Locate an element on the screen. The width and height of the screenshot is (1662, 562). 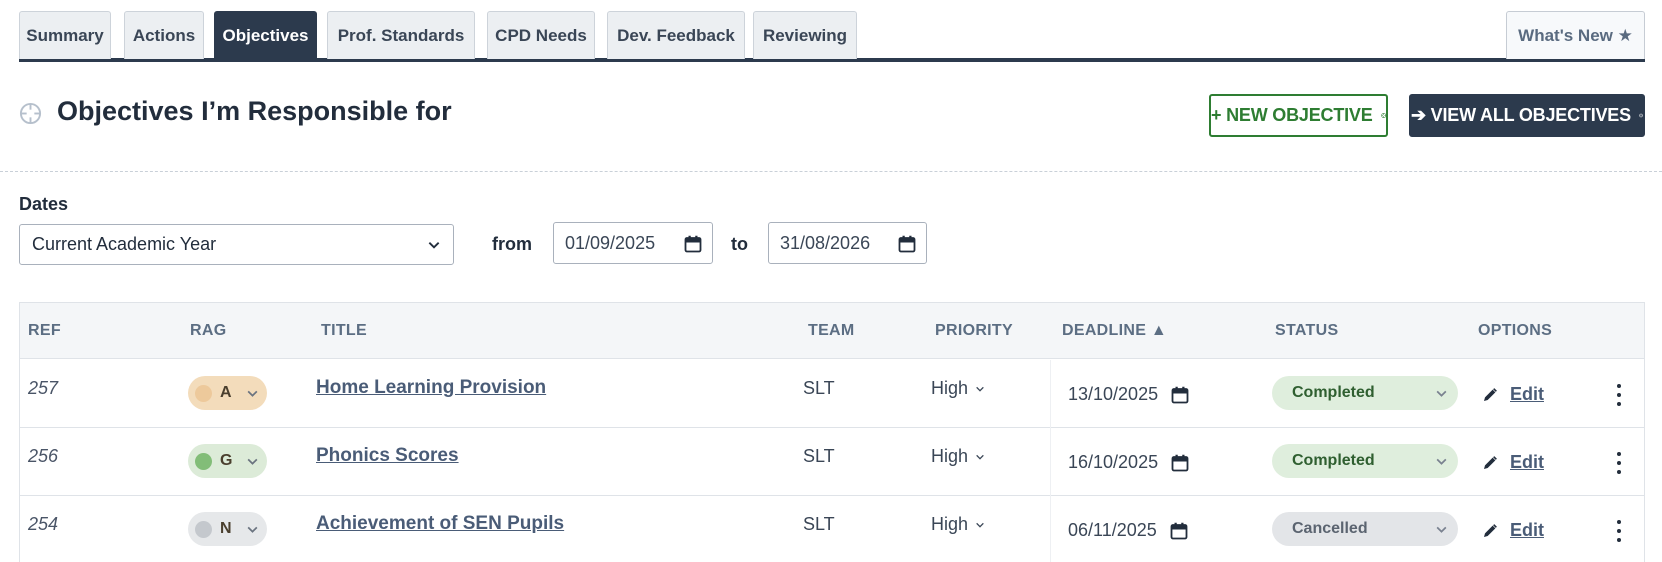
tab-summary: Summary is located at coordinates (65, 35).